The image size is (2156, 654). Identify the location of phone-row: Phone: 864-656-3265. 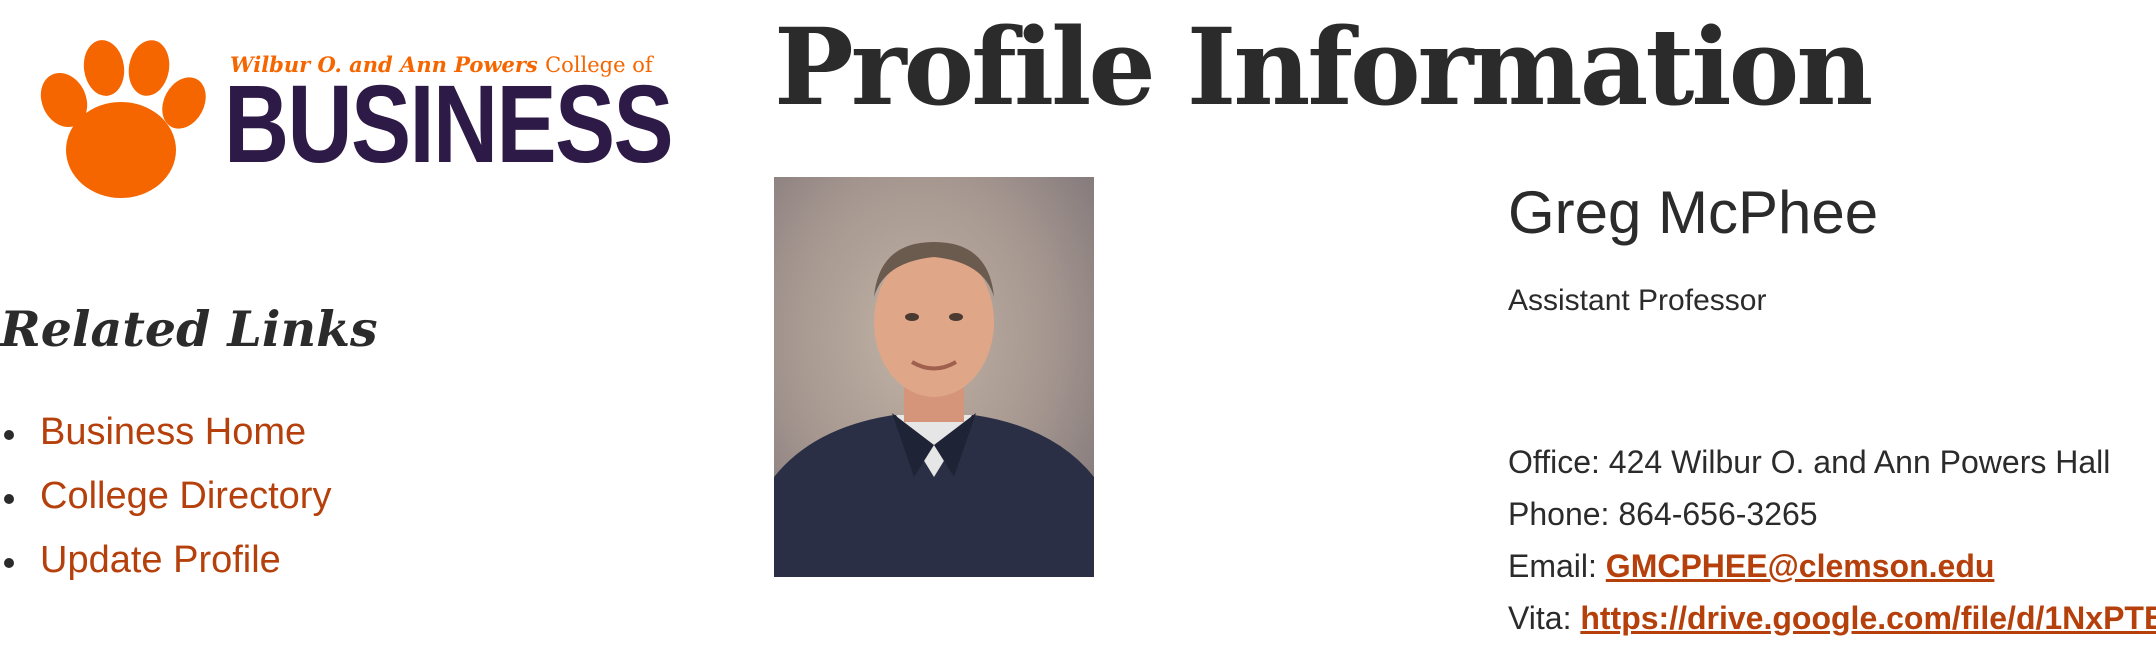
(1832, 514).